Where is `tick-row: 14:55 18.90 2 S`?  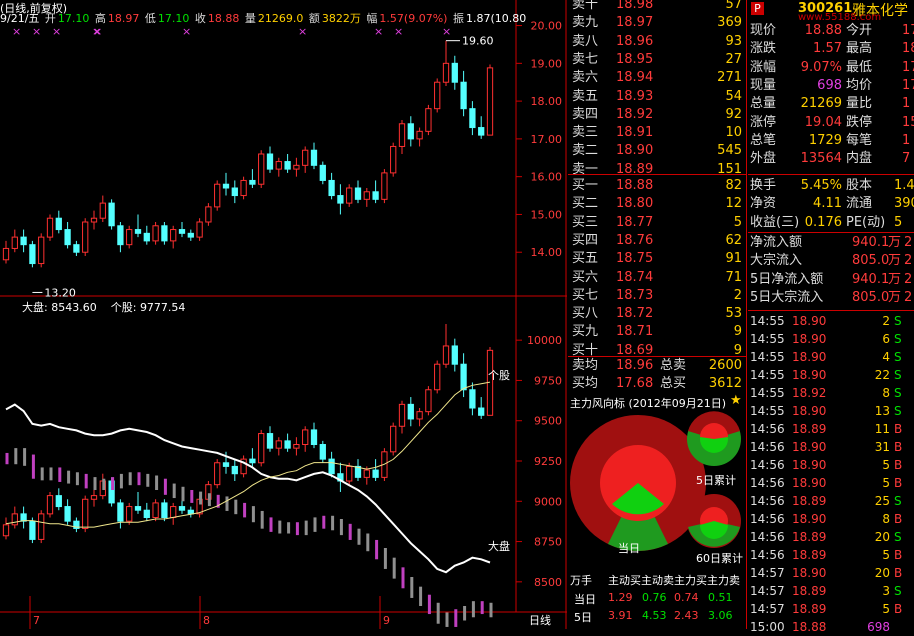
tick-row: 14:55 18.90 2 S is located at coordinates (831, 321).